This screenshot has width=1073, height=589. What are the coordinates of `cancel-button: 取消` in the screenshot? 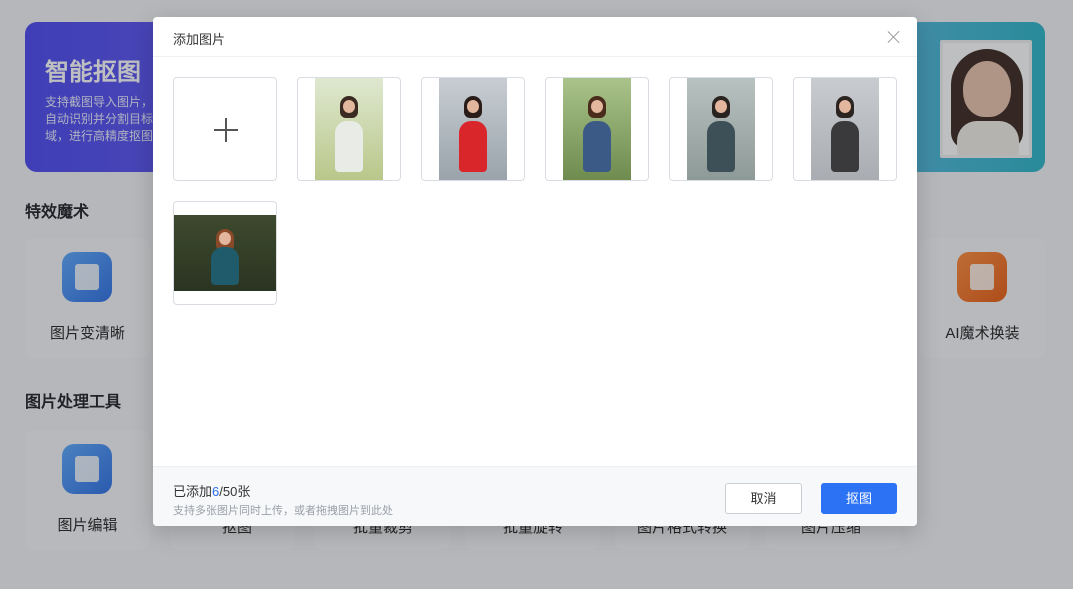 It's located at (763, 498).